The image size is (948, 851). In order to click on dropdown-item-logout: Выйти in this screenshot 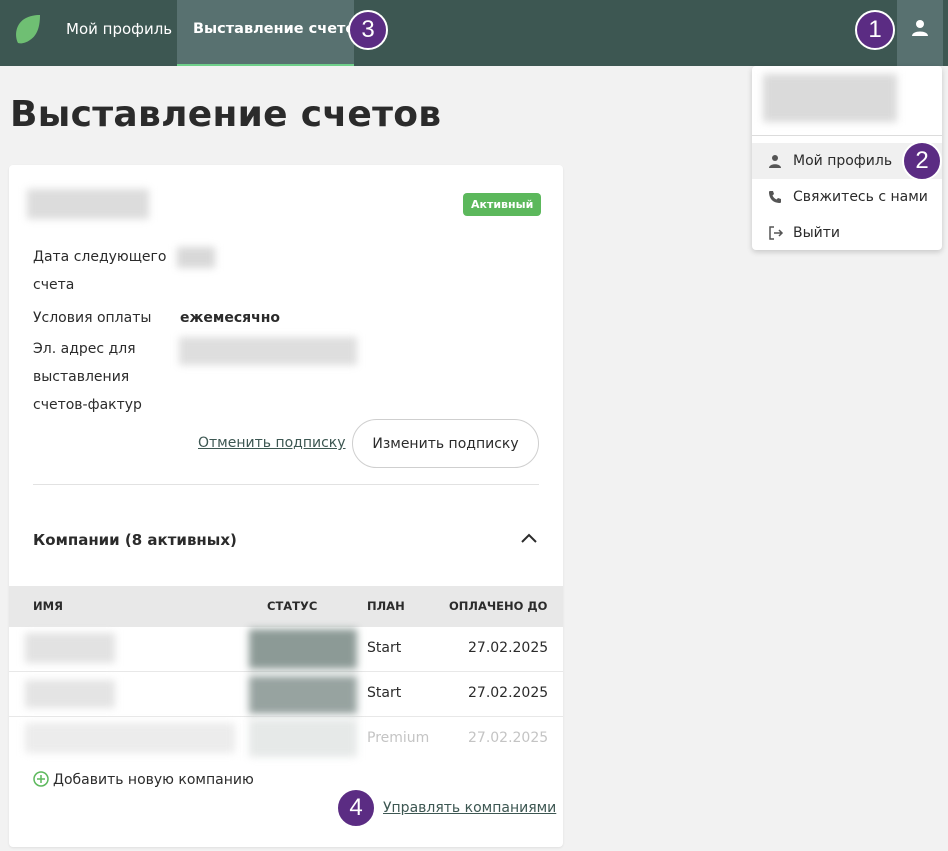, I will do `click(847, 233)`.